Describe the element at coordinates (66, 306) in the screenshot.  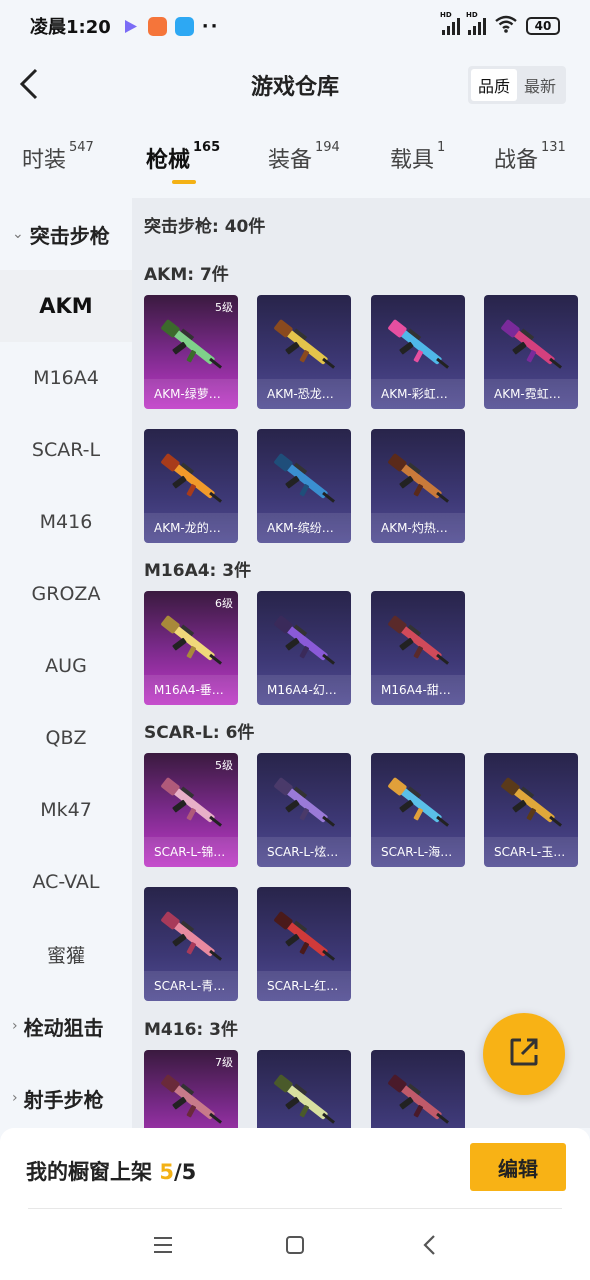
I see `sidebar-item-akm: AKM` at that location.